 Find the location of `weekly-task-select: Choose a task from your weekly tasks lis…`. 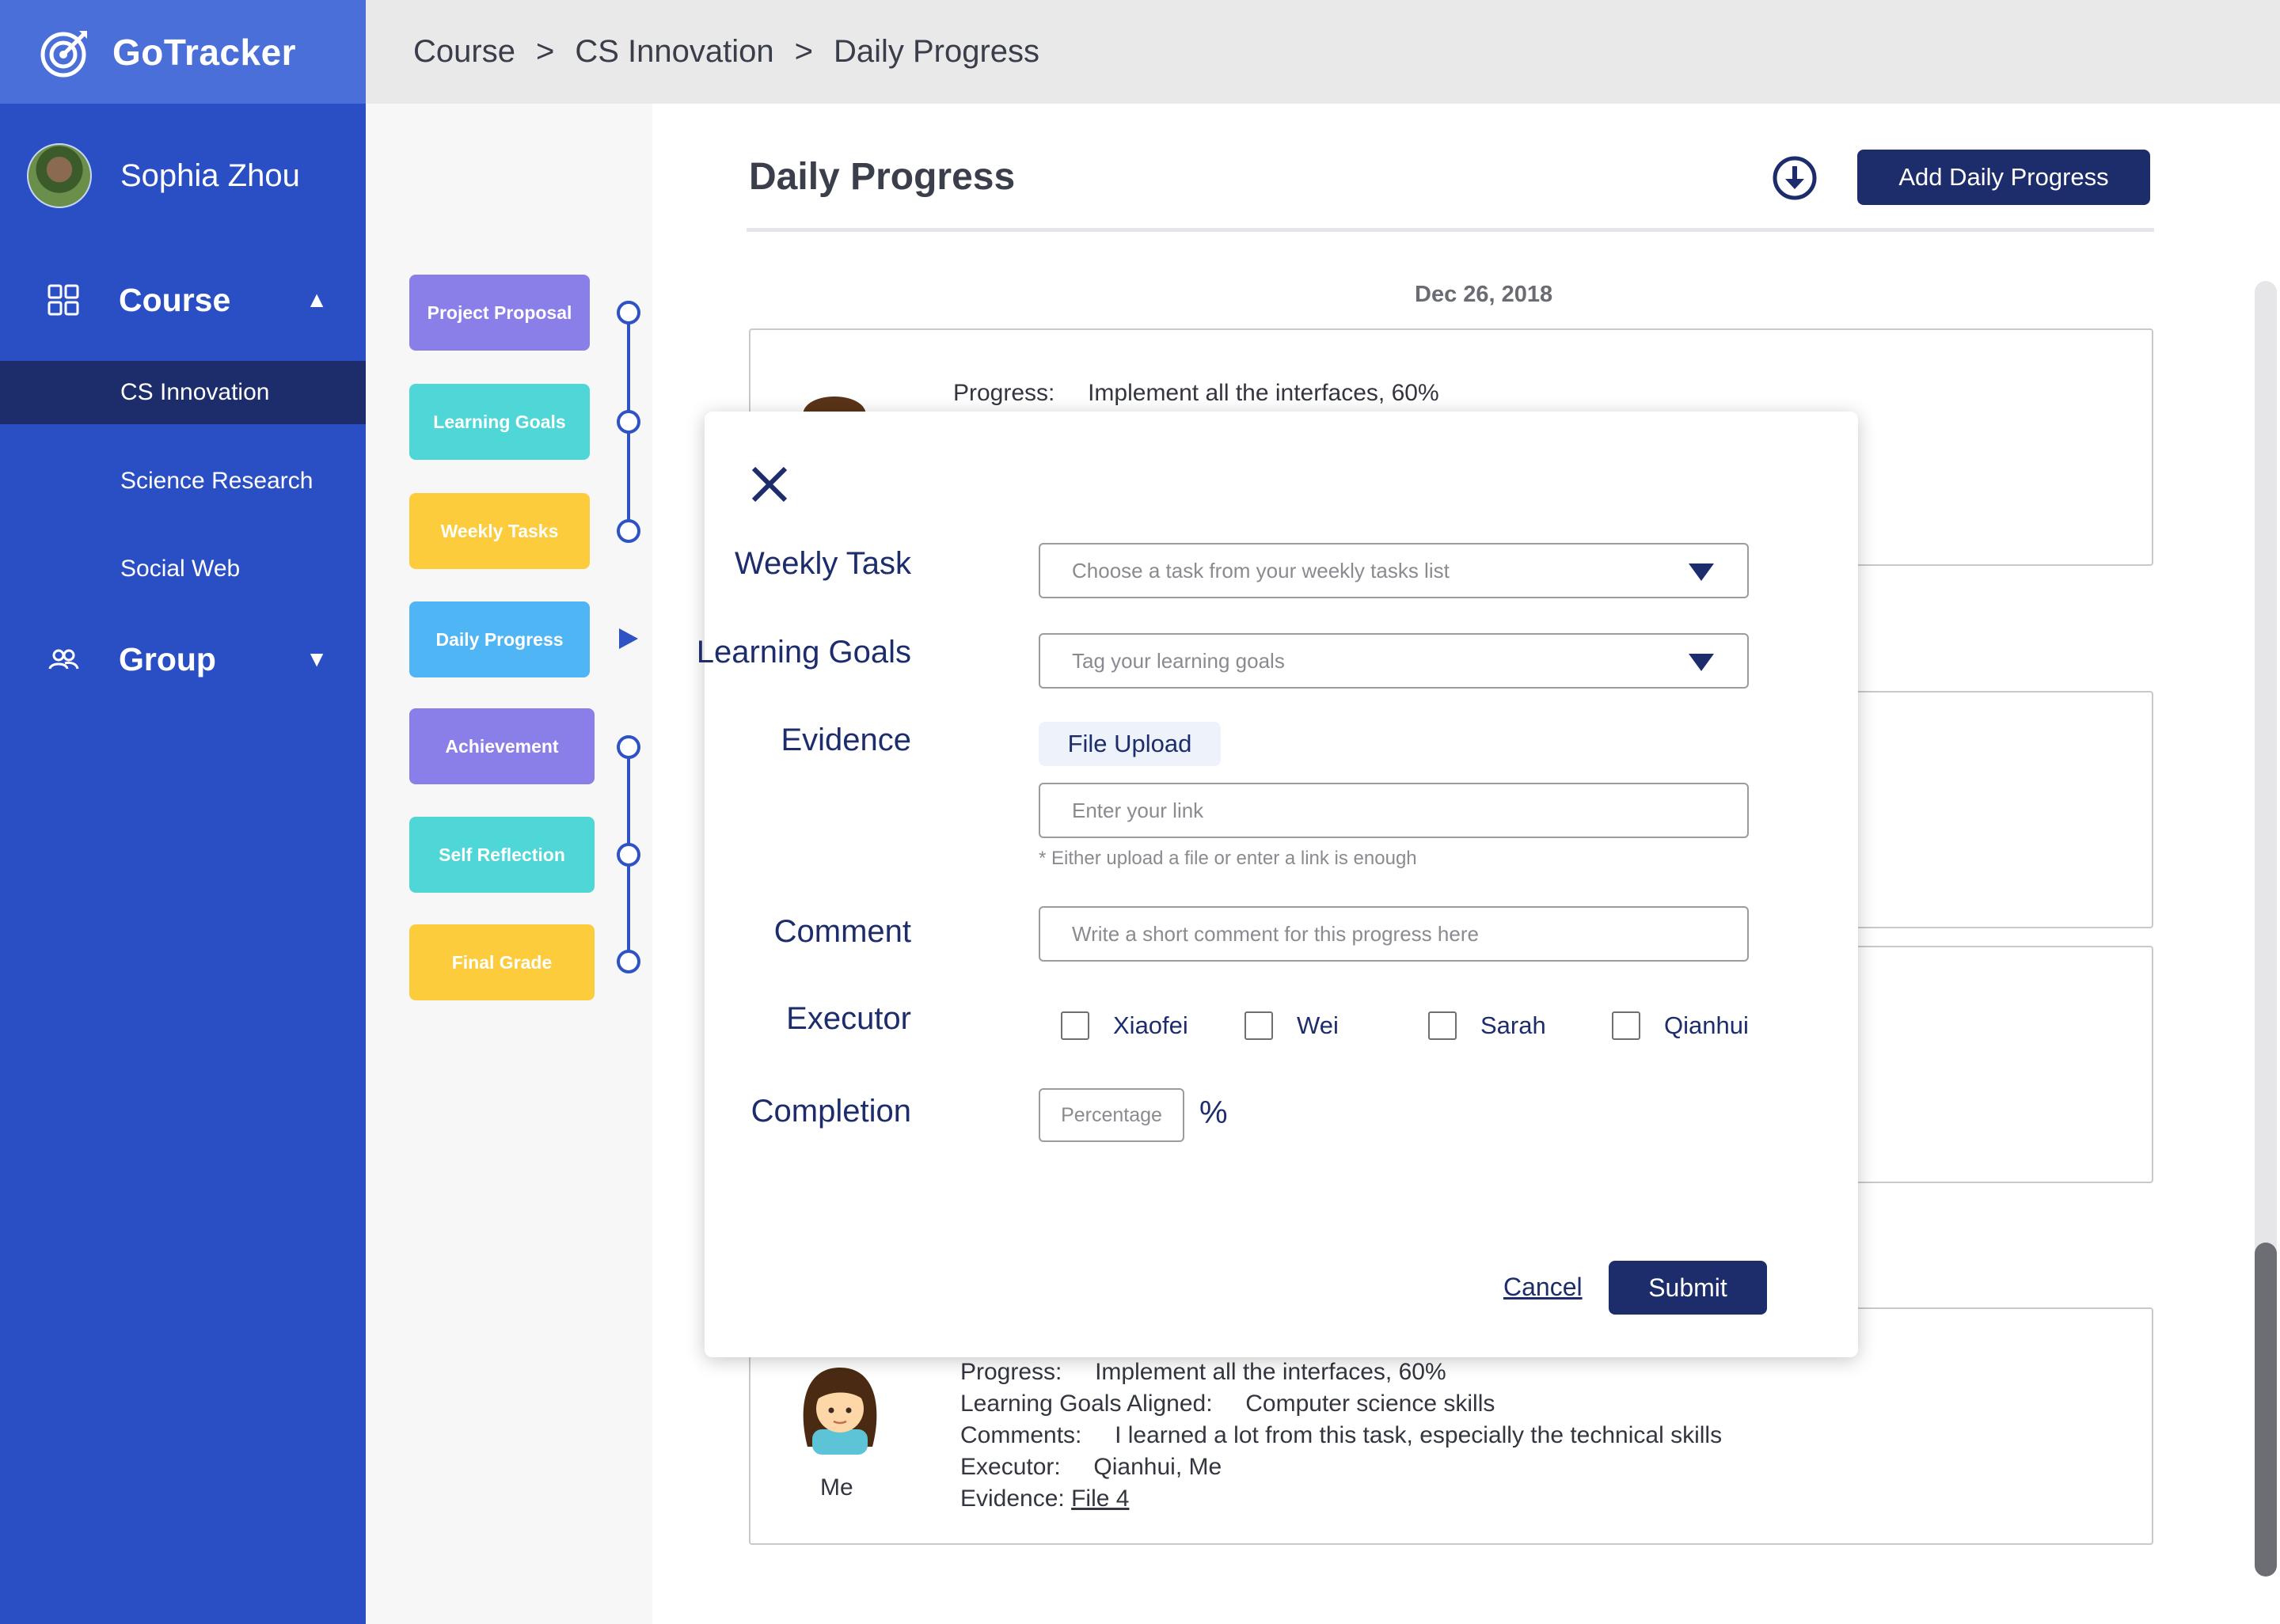

weekly-task-select: Choose a task from your weekly tasks lis… is located at coordinates (1394, 570).